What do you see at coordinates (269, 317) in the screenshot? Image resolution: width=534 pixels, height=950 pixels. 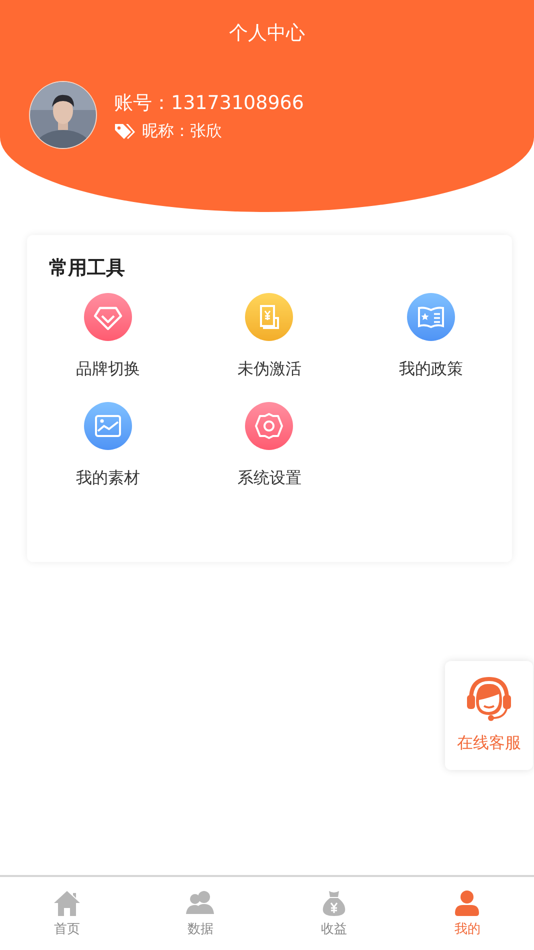 I see `receipt-icon` at bounding box center [269, 317].